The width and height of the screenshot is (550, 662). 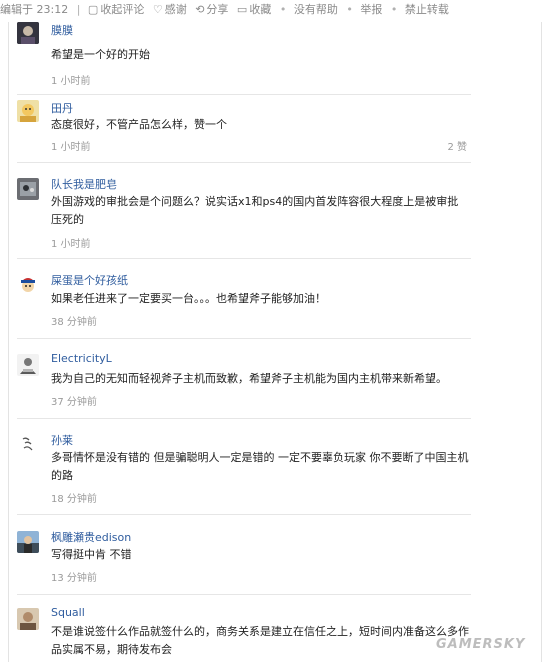 I want to click on not-helpful-button: 没有帮助, so click(x=316, y=10).